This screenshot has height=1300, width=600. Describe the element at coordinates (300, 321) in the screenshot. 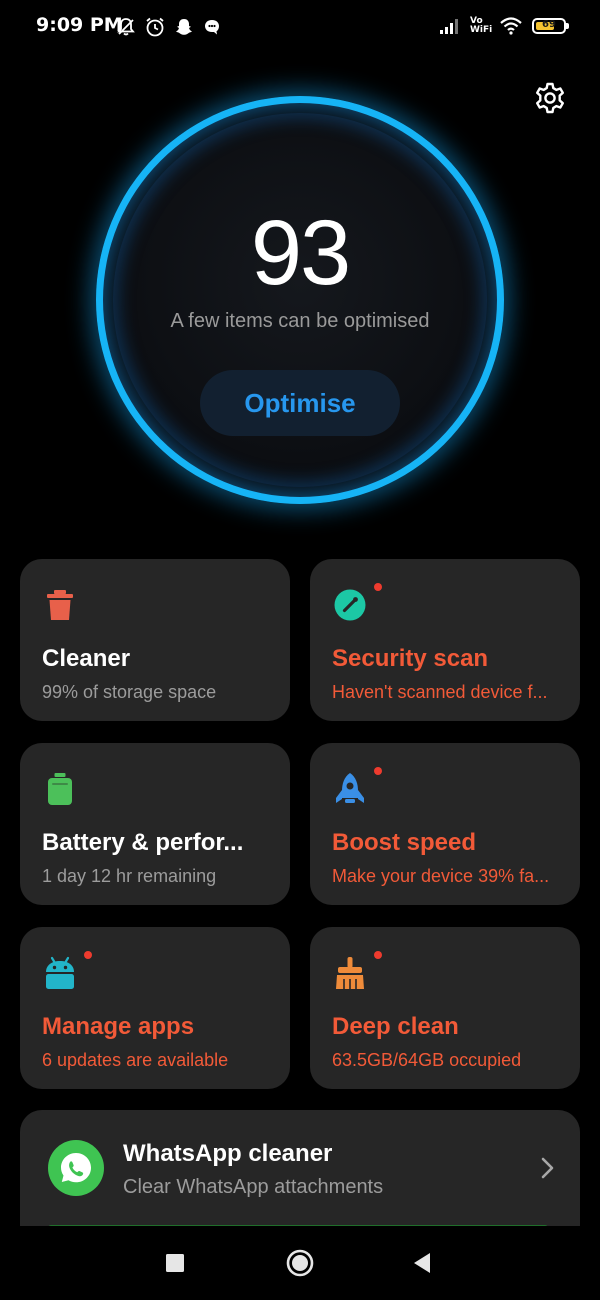

I see `score-caption: A few items can be optimised` at that location.